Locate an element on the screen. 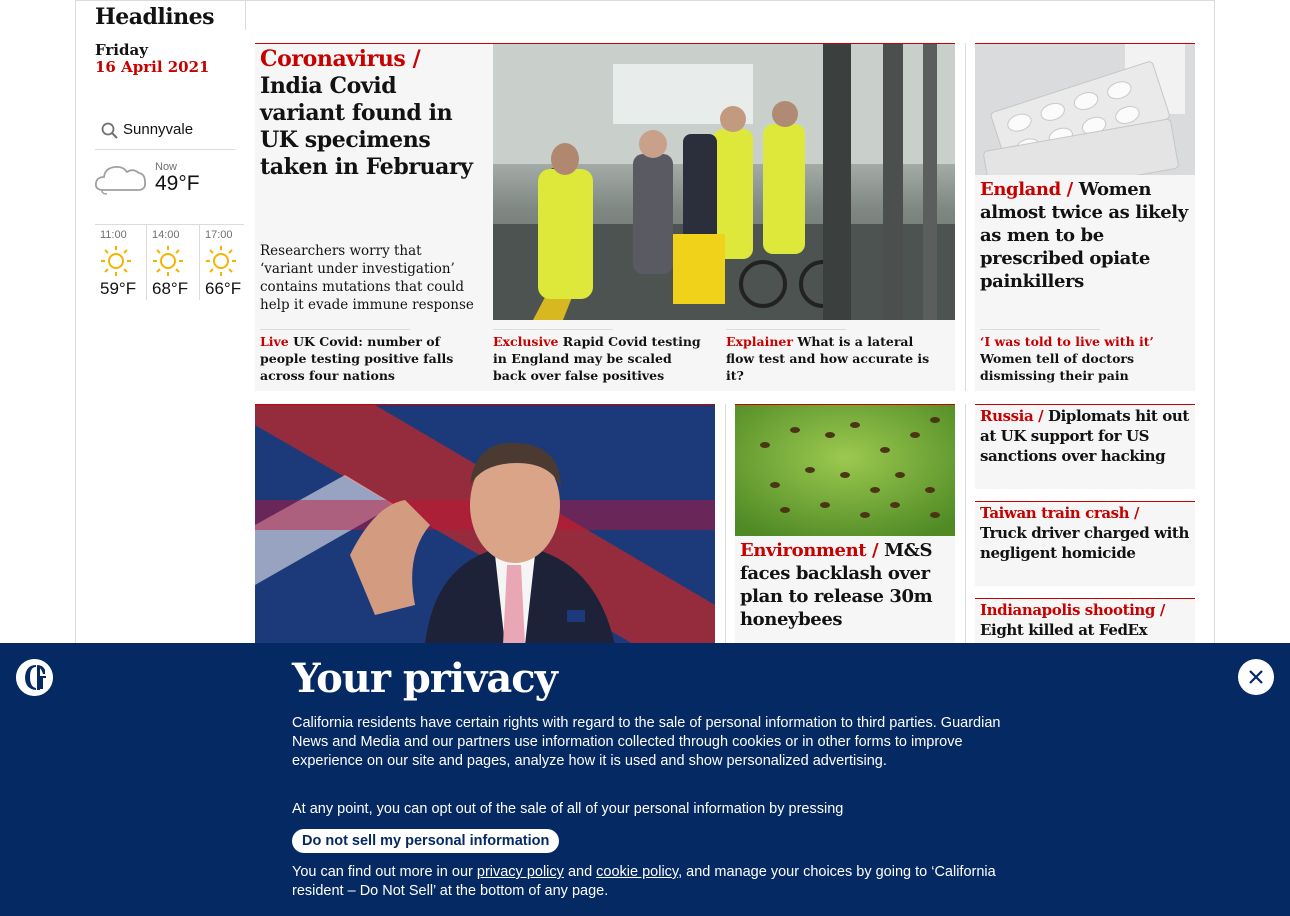  forecast-slot: 14:00 68°F is located at coordinates (173, 262).